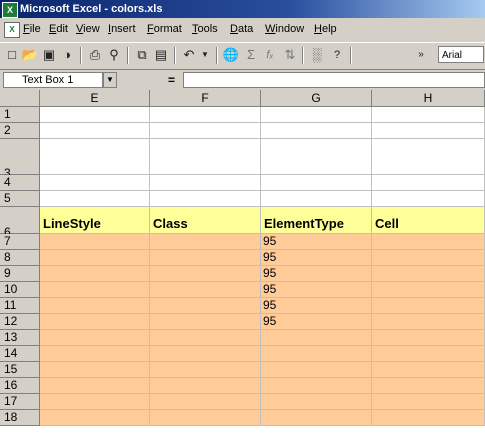 This screenshot has width=485, height=446. What do you see at coordinates (53, 80) in the screenshot?
I see `name-box: Text Box 1` at bounding box center [53, 80].